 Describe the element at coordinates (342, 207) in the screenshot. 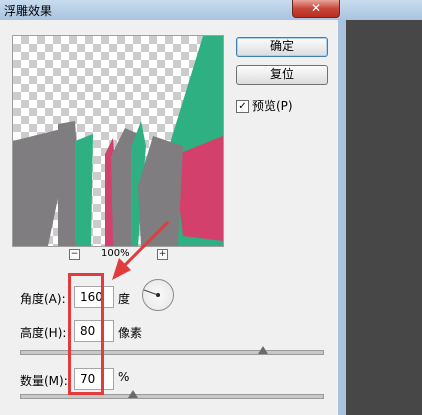

I see `window-frame` at that location.